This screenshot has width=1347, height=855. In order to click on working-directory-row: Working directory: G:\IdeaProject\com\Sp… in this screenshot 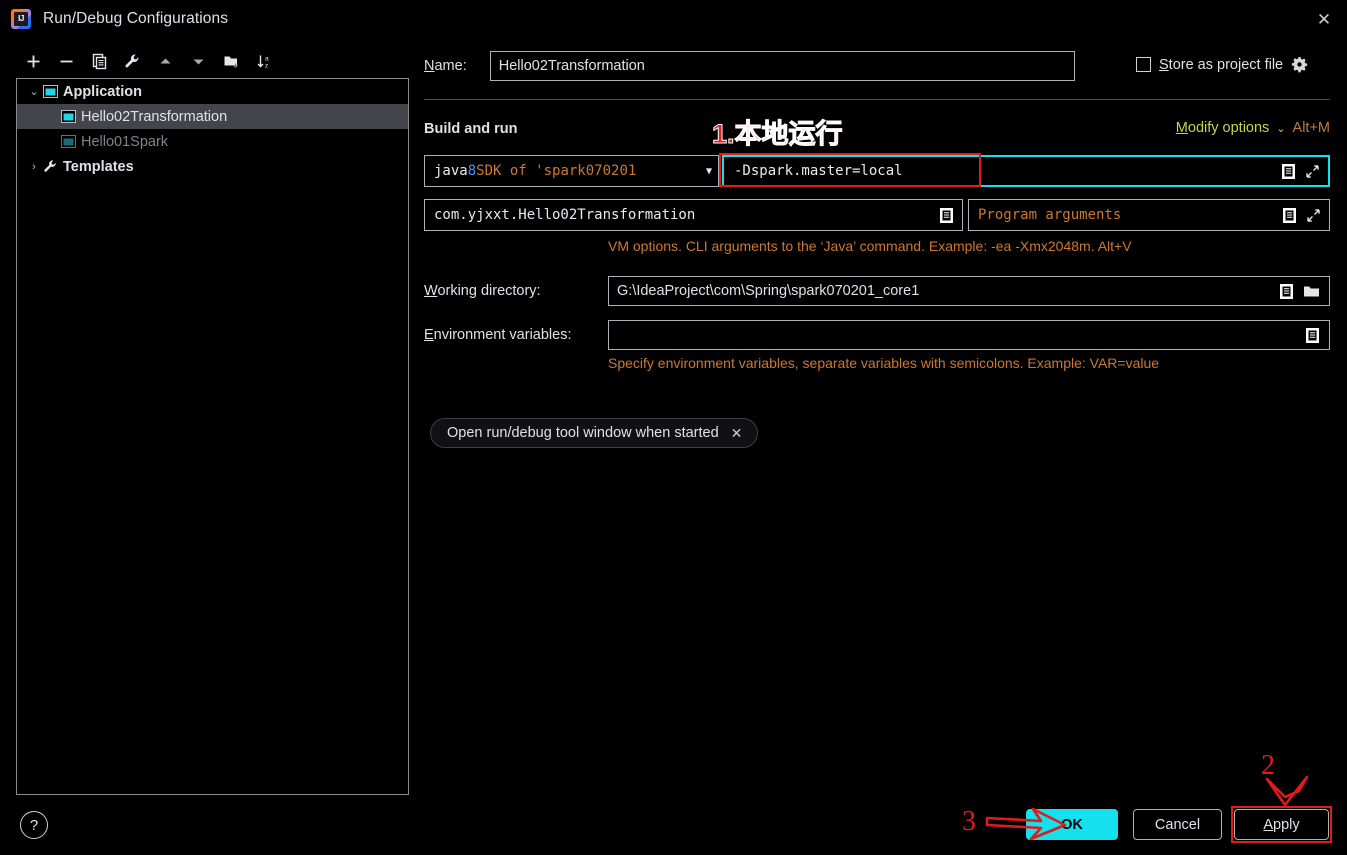, I will do `click(877, 291)`.